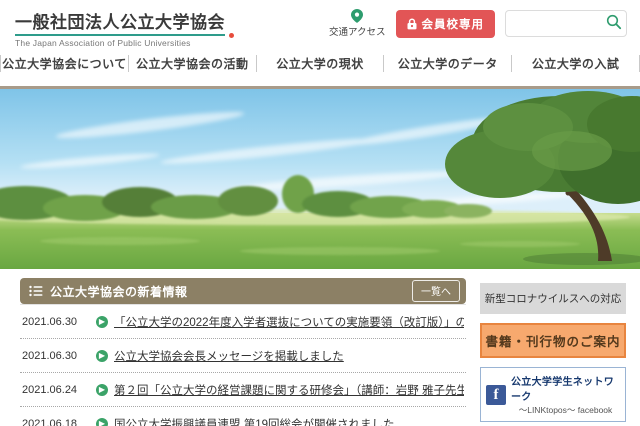  What do you see at coordinates (562, 390) in the screenshot?
I see `facebook-title: 公立大学学生ネットワーク` at bounding box center [562, 390].